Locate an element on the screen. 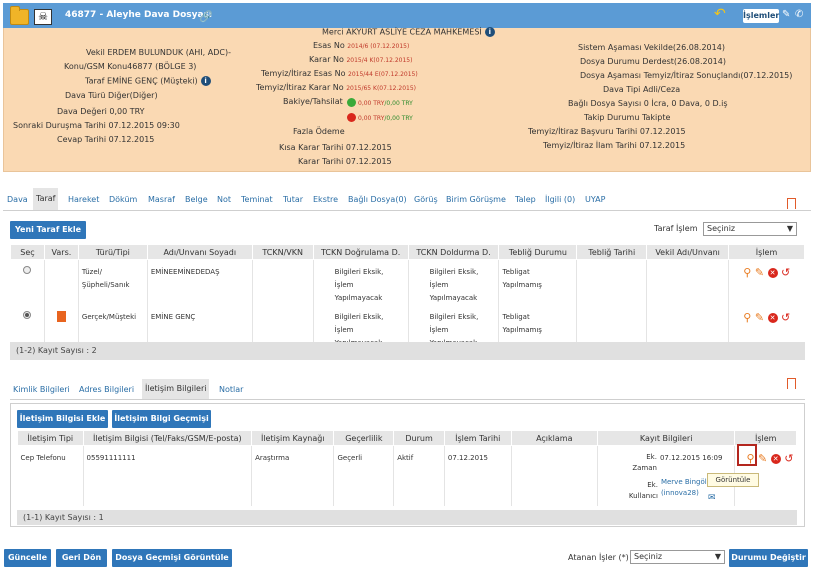 The image size is (818, 578). tab-tutar: Tutar is located at coordinates (293, 199).